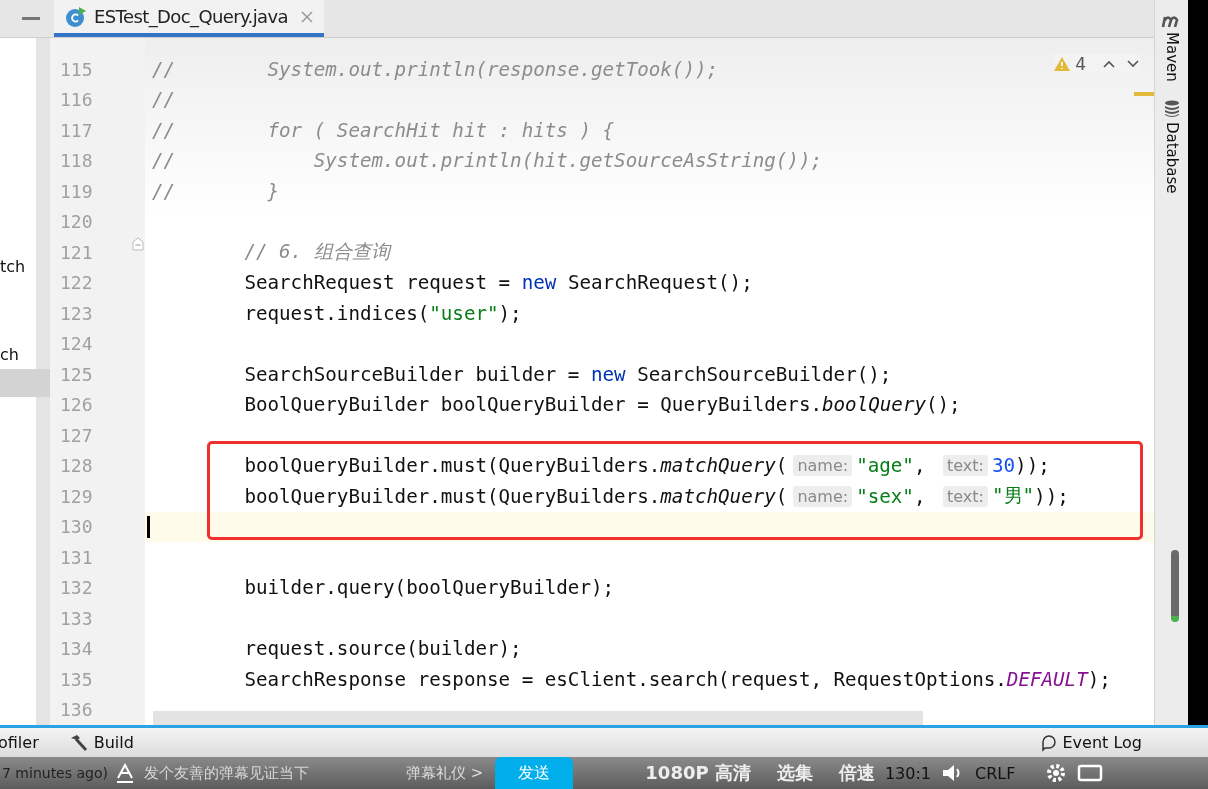 The width and height of the screenshot is (1208, 789). I want to click on text-style-icon, so click(125, 773).